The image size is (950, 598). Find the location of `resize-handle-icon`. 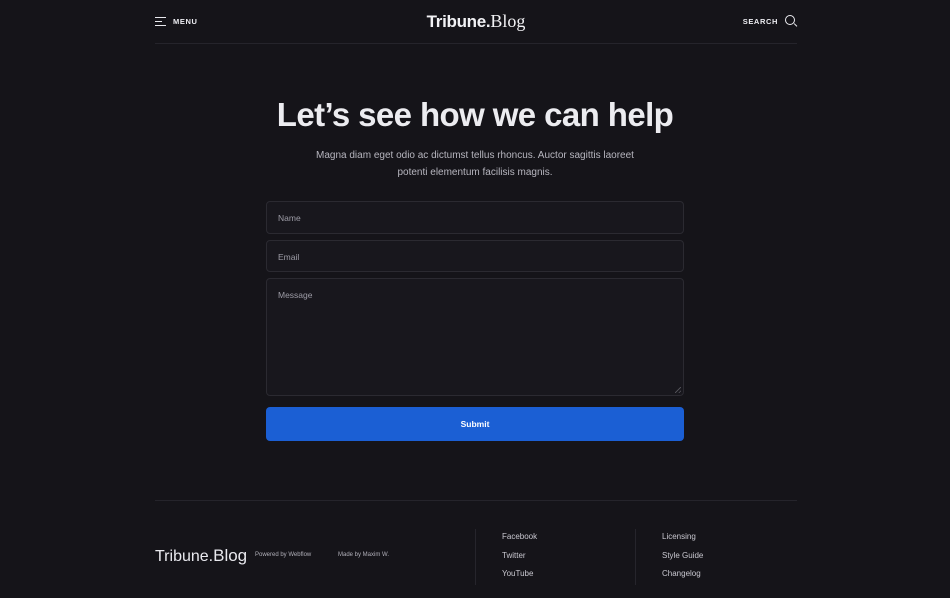

resize-handle-icon is located at coordinates (678, 390).